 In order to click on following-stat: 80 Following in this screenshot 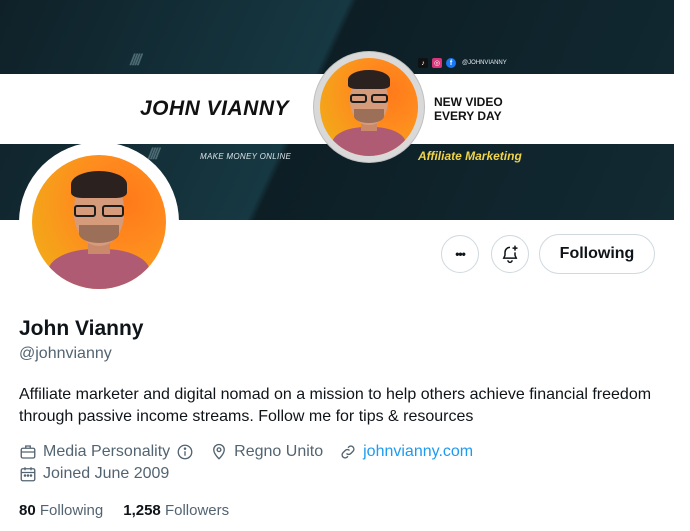, I will do `click(61, 510)`.